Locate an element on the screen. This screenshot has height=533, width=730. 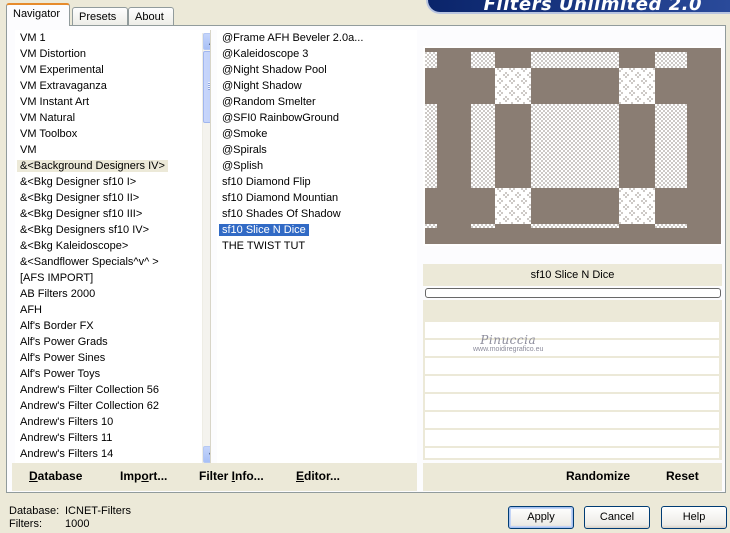
category-item: &<Bkg Designer sf10 III> is located at coordinates (112, 214).